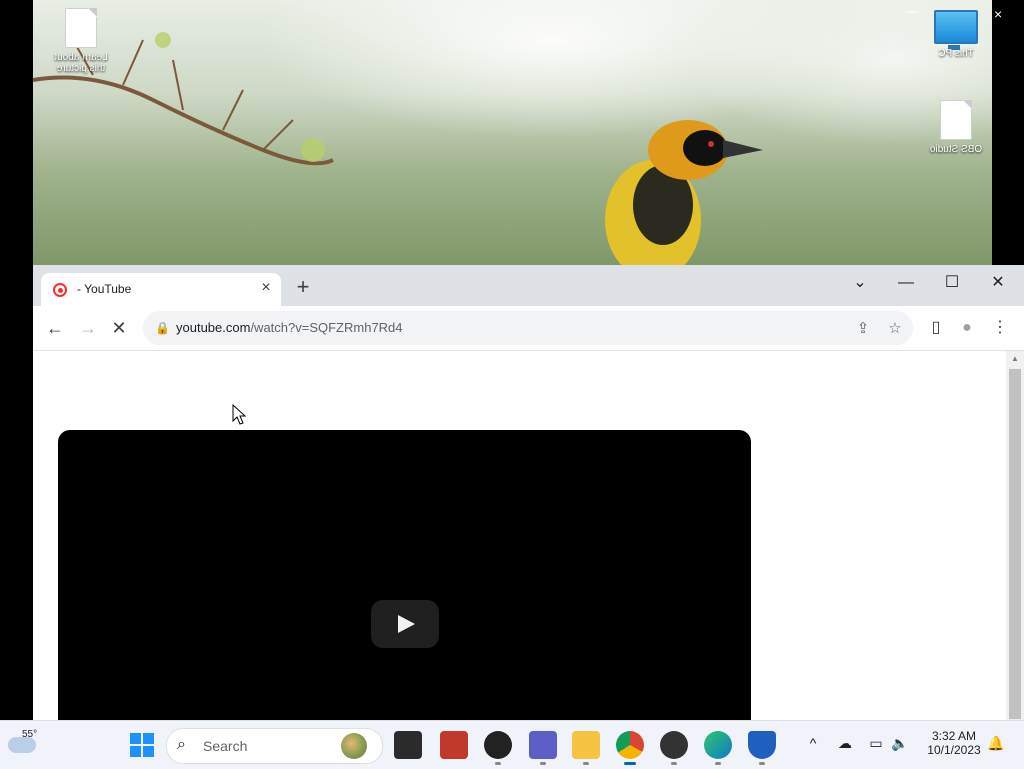  I want to click on scrollbar-thumb, so click(1015, 544).